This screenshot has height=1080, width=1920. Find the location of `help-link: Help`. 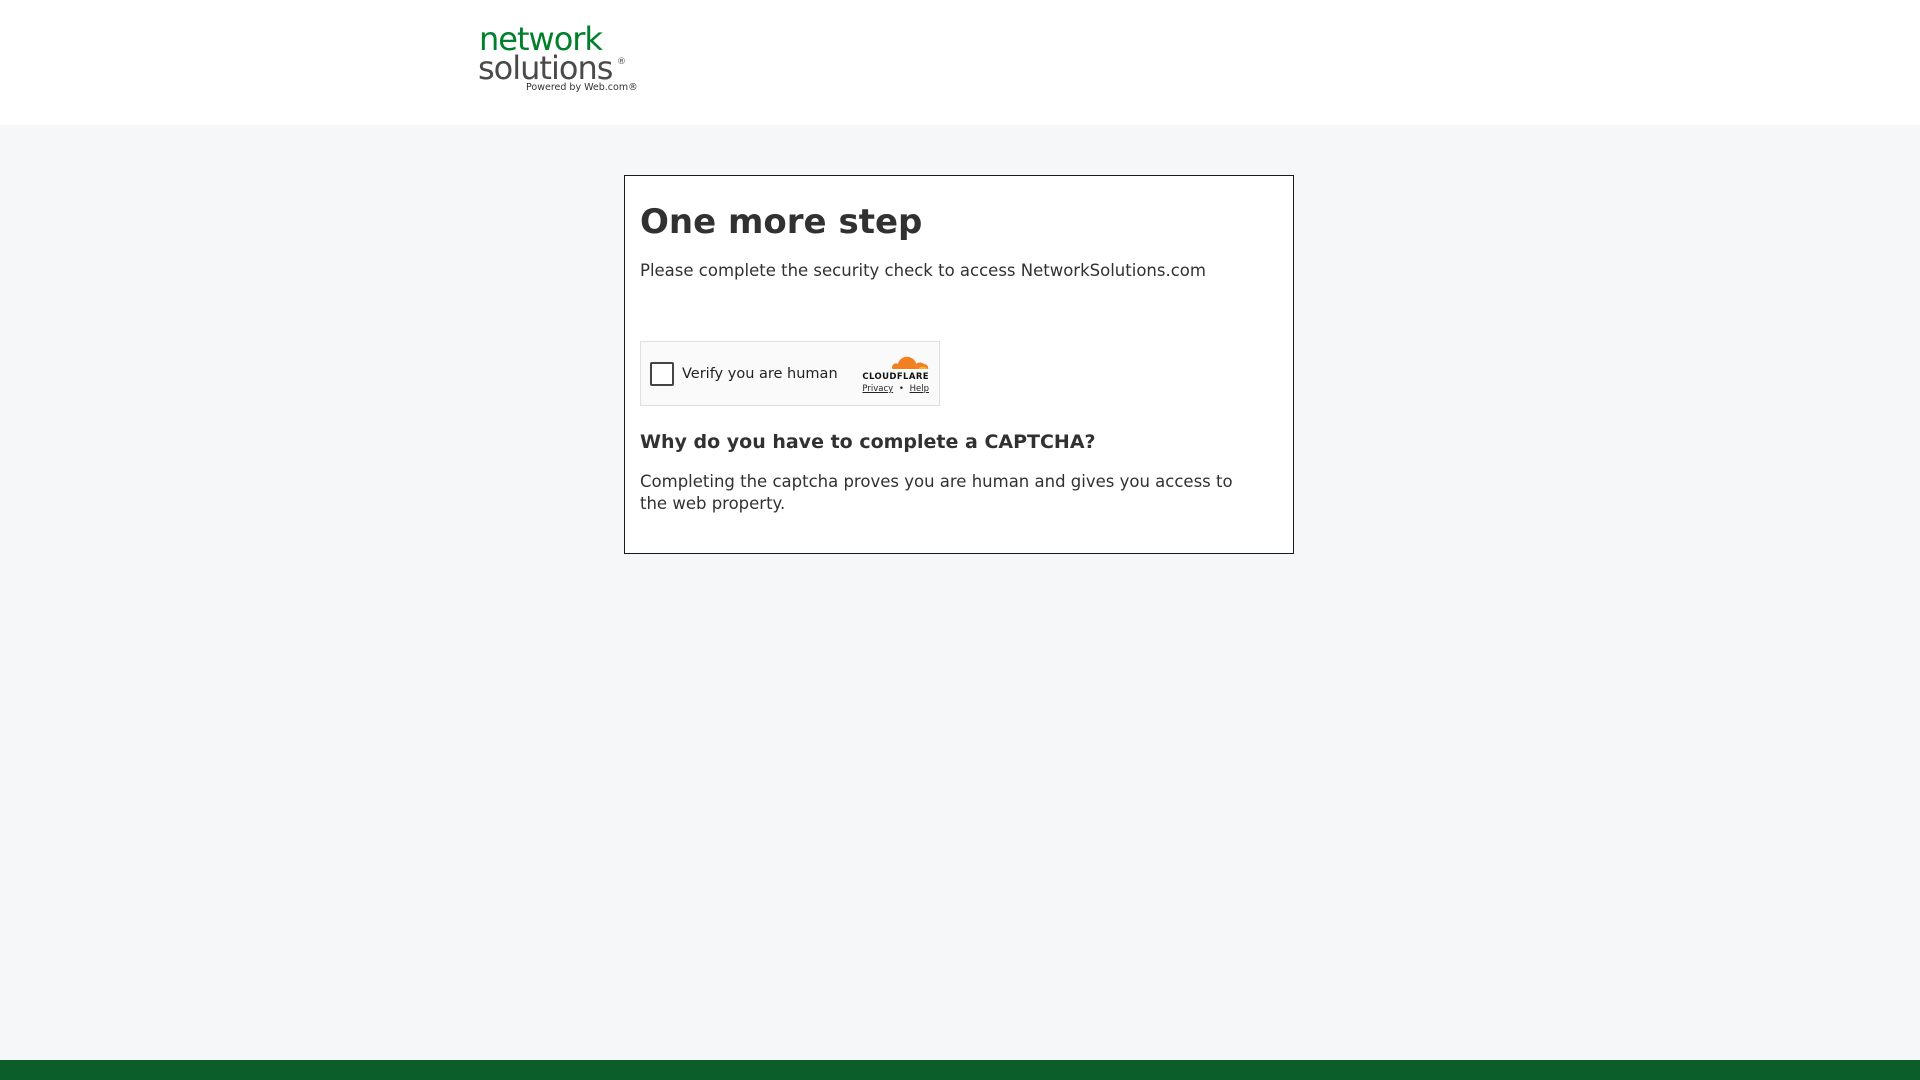

help-link: Help is located at coordinates (919, 389).